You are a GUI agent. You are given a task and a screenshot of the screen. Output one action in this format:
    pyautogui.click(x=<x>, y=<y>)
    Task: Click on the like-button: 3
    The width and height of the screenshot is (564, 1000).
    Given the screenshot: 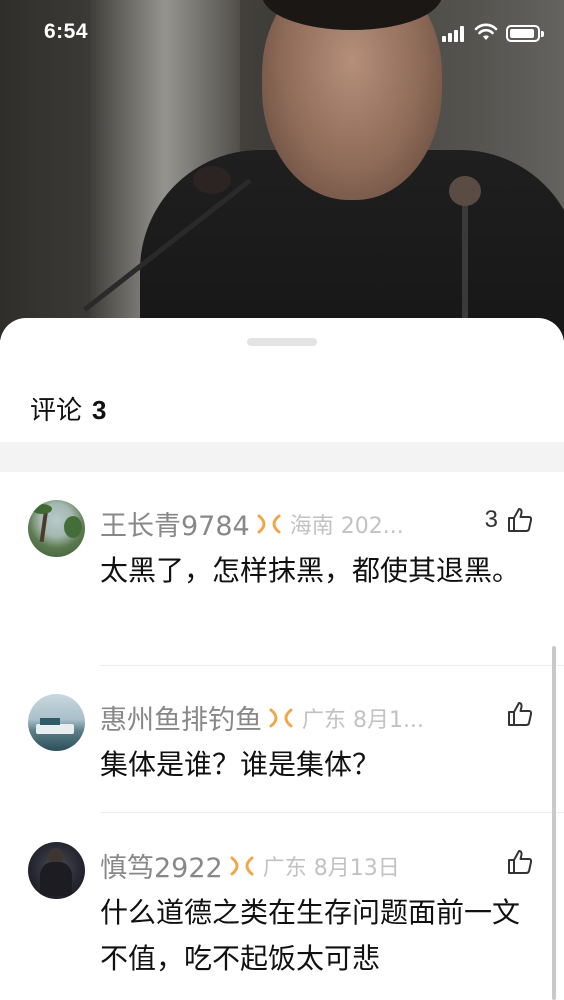 What is the action you would take?
    pyautogui.click(x=509, y=520)
    